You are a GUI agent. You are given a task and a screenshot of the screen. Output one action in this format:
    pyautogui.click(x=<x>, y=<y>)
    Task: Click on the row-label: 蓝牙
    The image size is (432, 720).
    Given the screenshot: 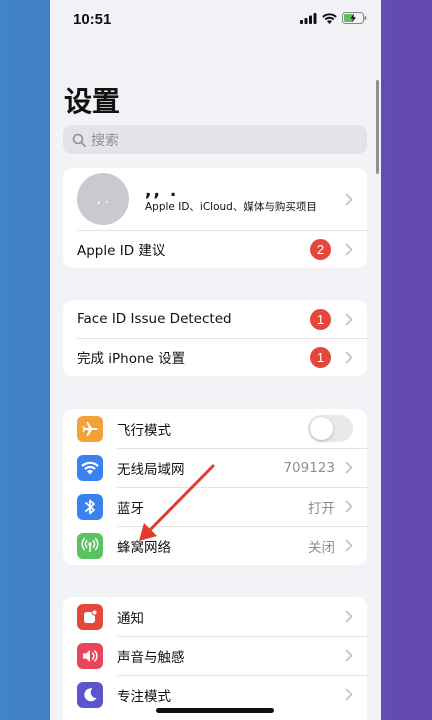 What is the action you would take?
    pyautogui.click(x=130, y=508)
    